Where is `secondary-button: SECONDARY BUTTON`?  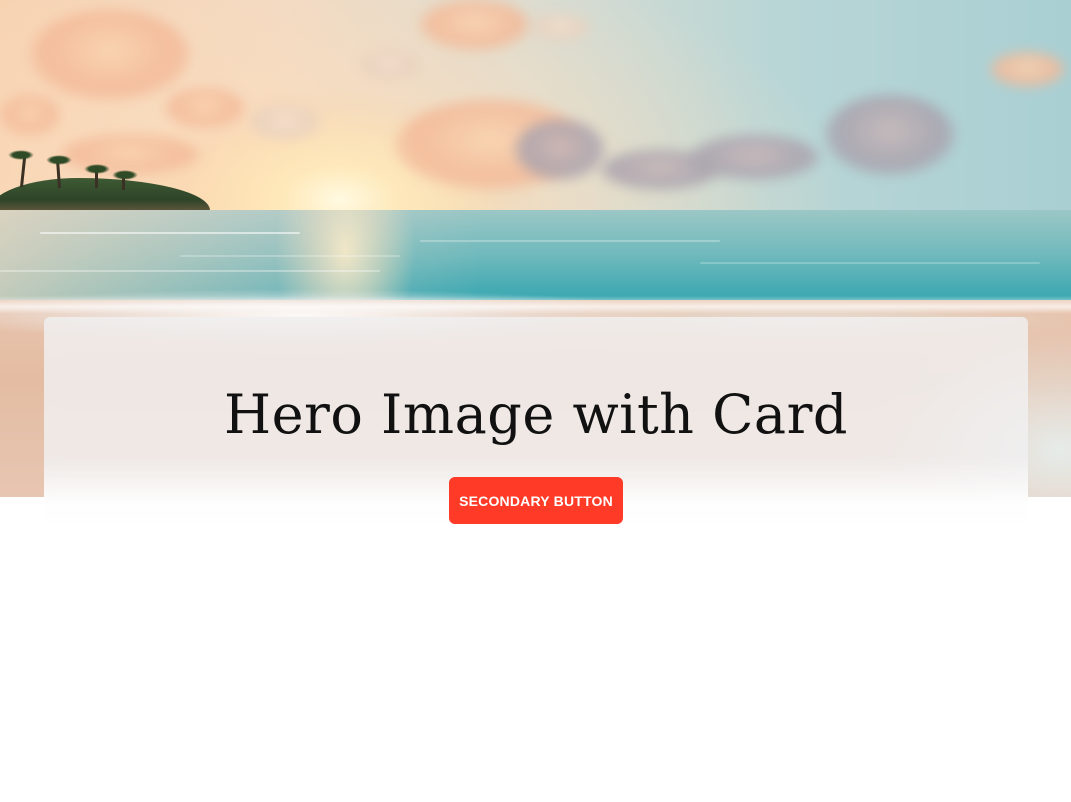
secondary-button: SECONDARY BUTTON is located at coordinates (536, 500).